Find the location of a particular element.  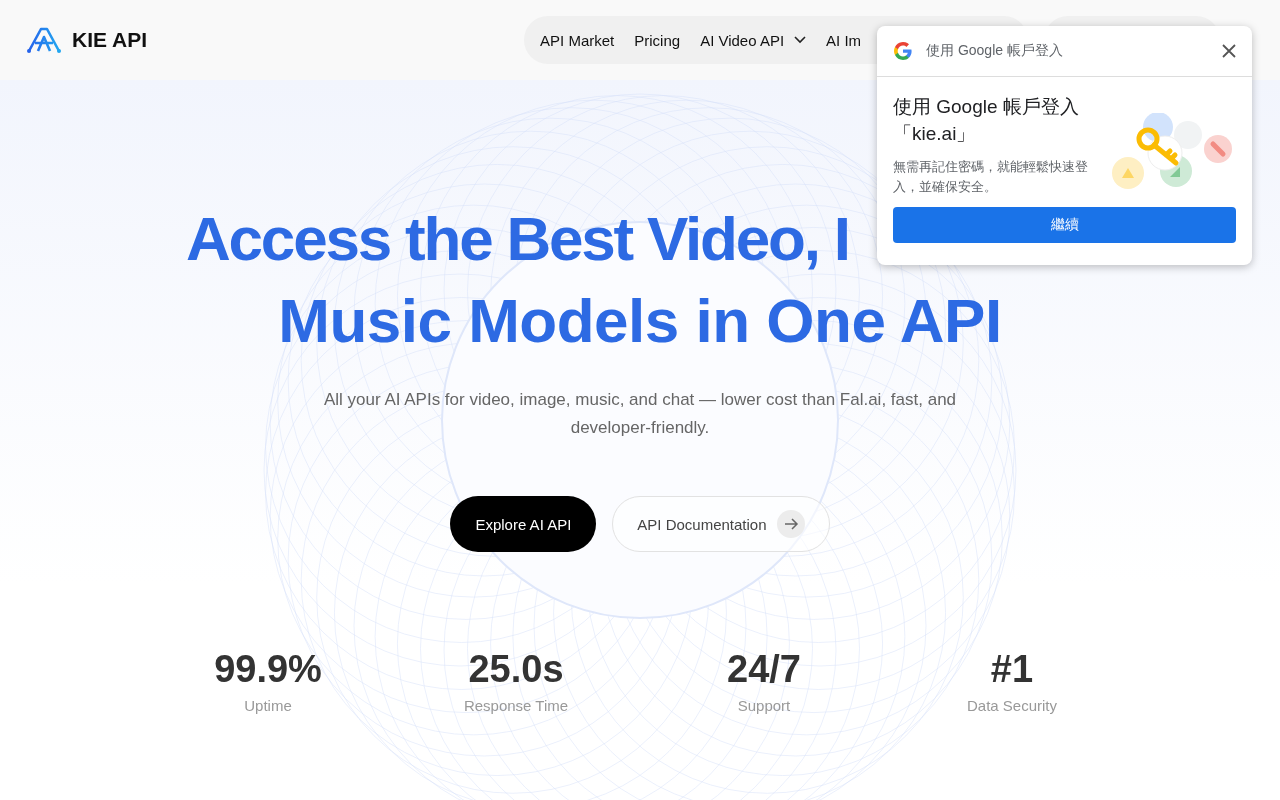

headline: Access the Best Video, I is located at coordinates (517, 239).